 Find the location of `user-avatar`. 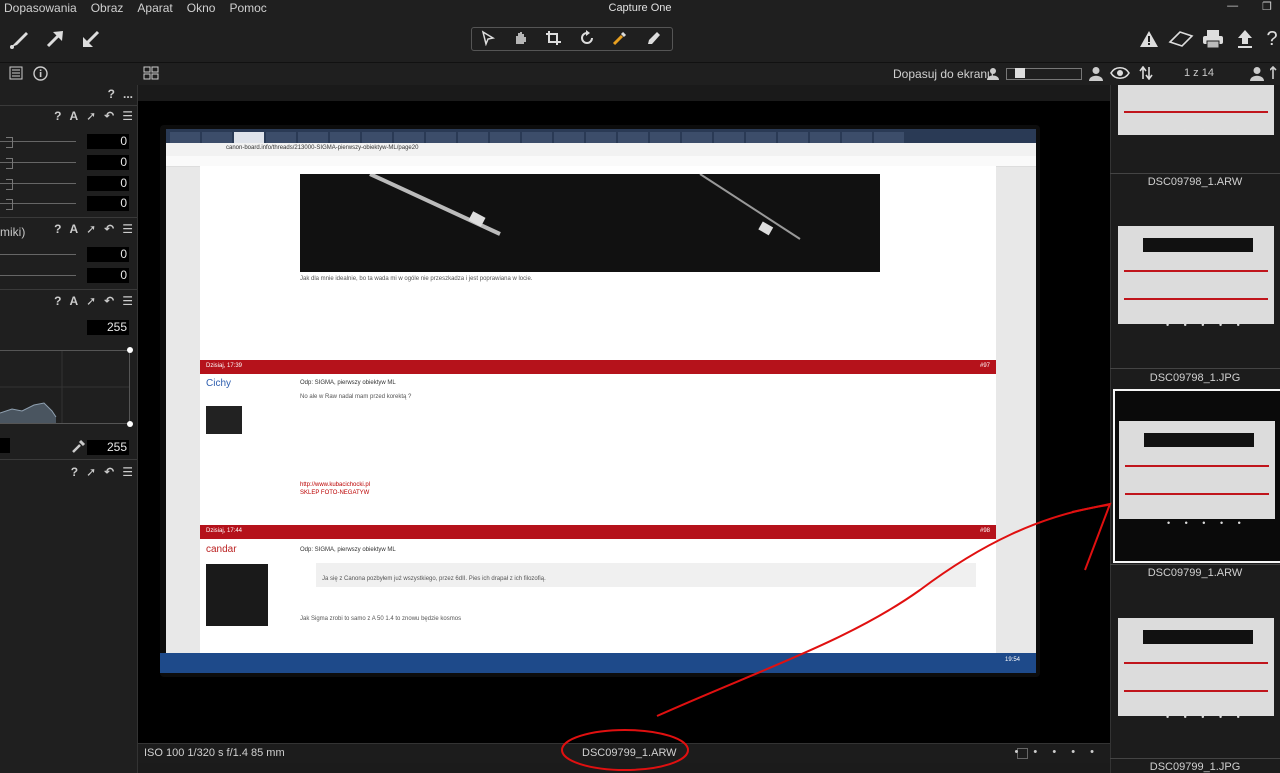

user-avatar is located at coordinates (237, 595).